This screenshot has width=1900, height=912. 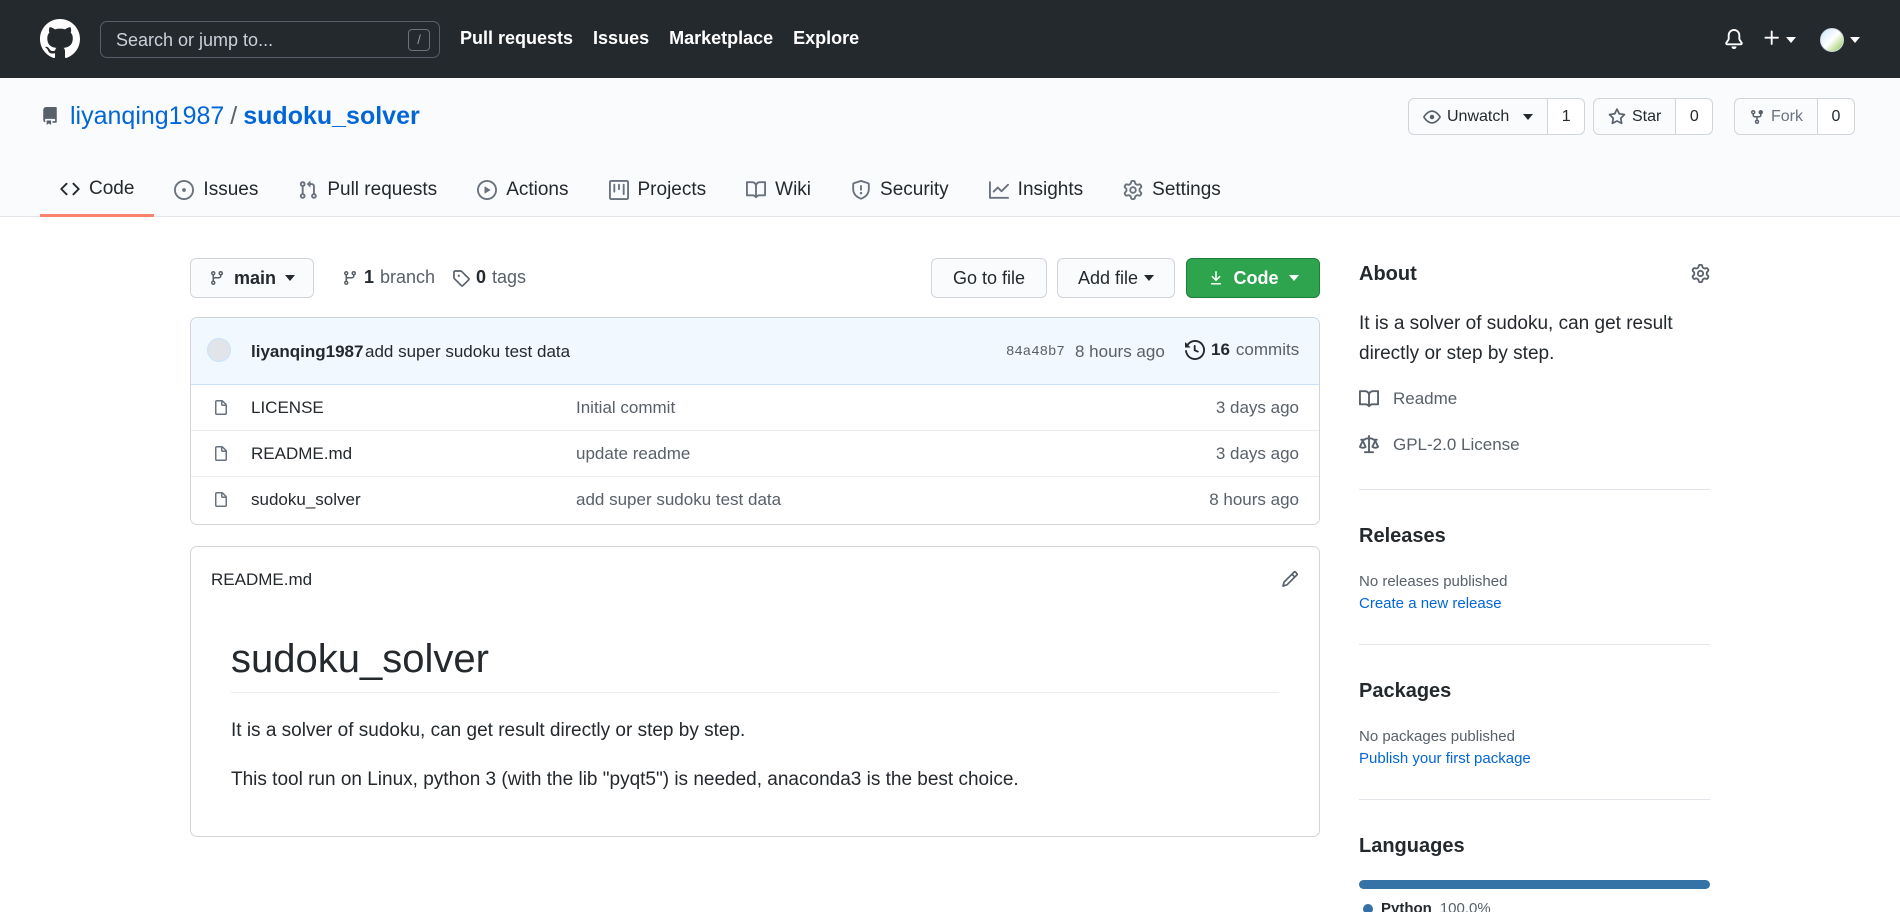 What do you see at coordinates (306, 500) in the screenshot?
I see `file-name-link: sudoku_solver` at bounding box center [306, 500].